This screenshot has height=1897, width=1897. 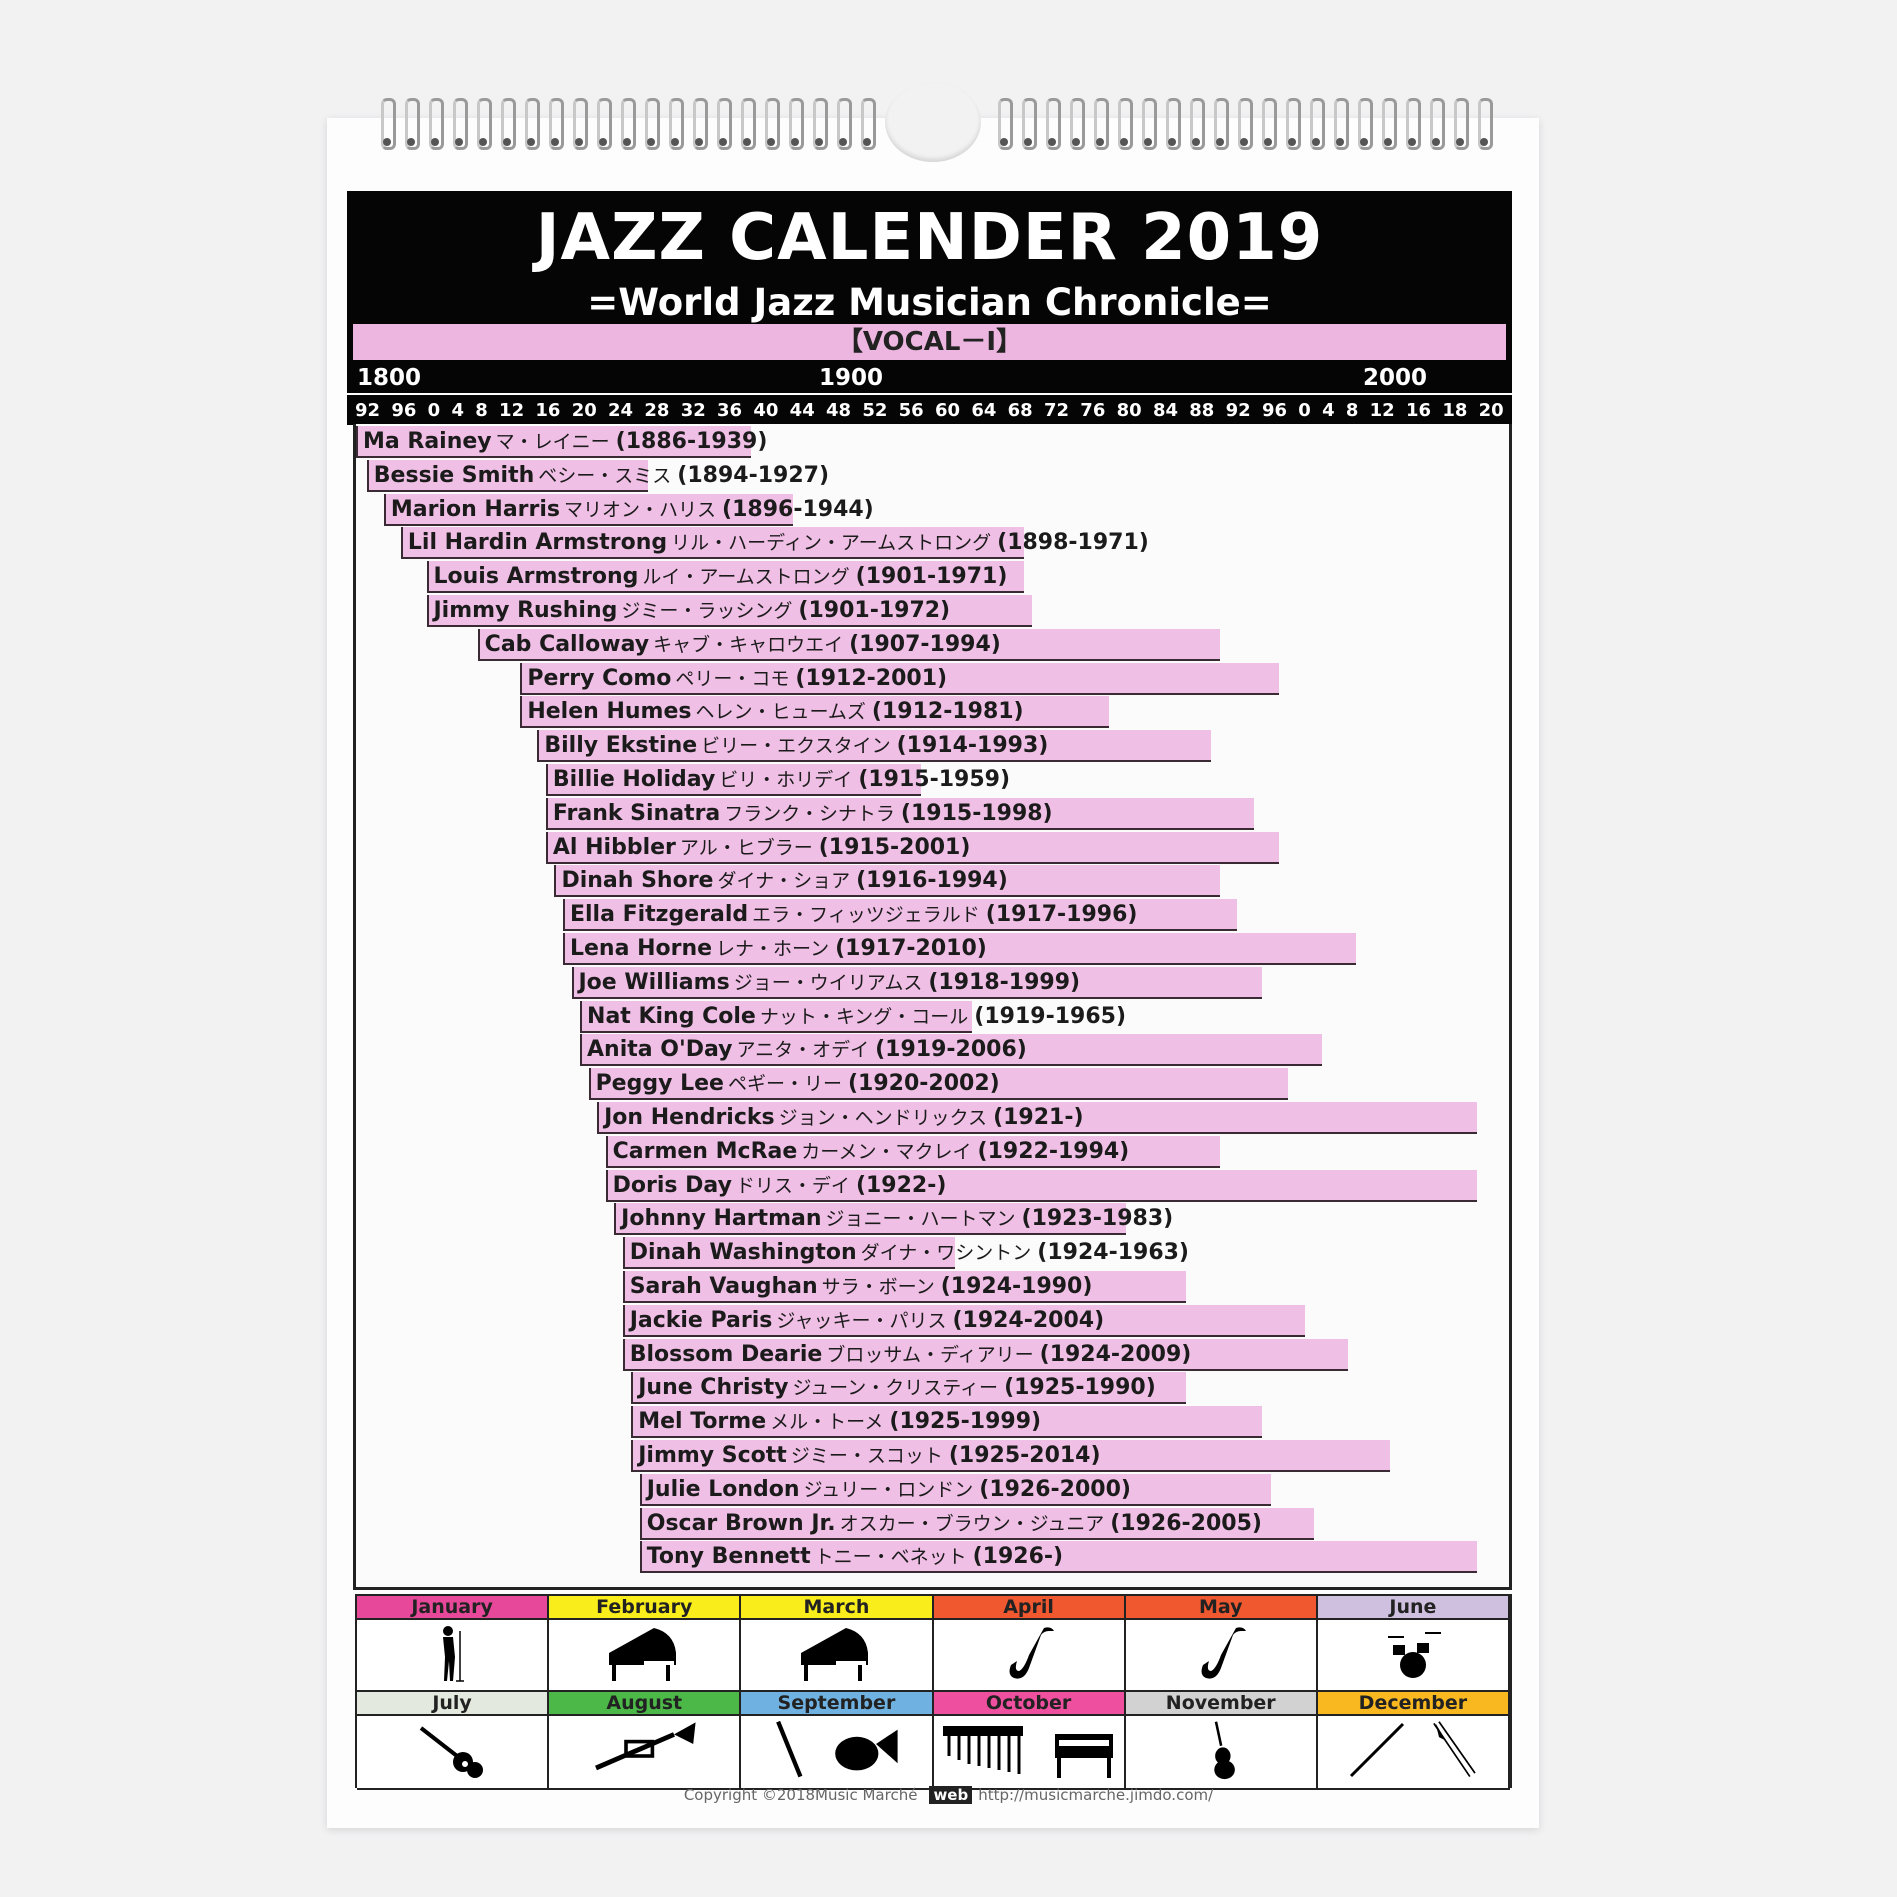 I want to click on musician-name: Joe Williams, so click(x=654, y=982).